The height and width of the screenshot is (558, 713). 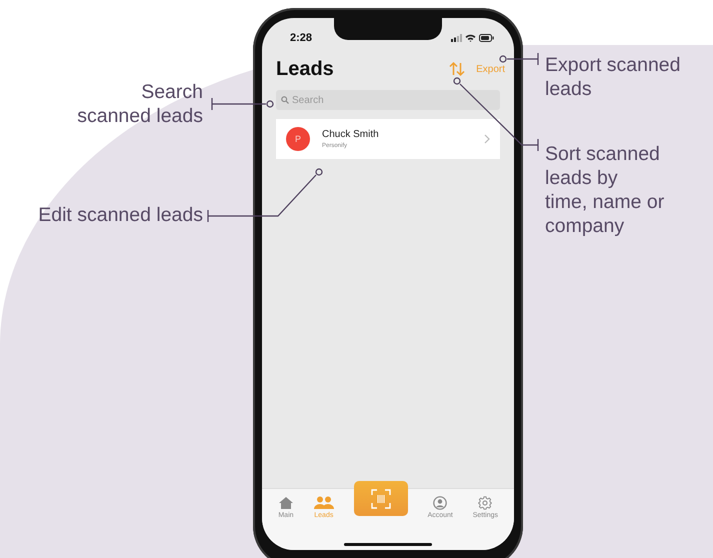 What do you see at coordinates (604, 190) in the screenshot?
I see `callout-text: Sort scanned leads by time, name or company` at bounding box center [604, 190].